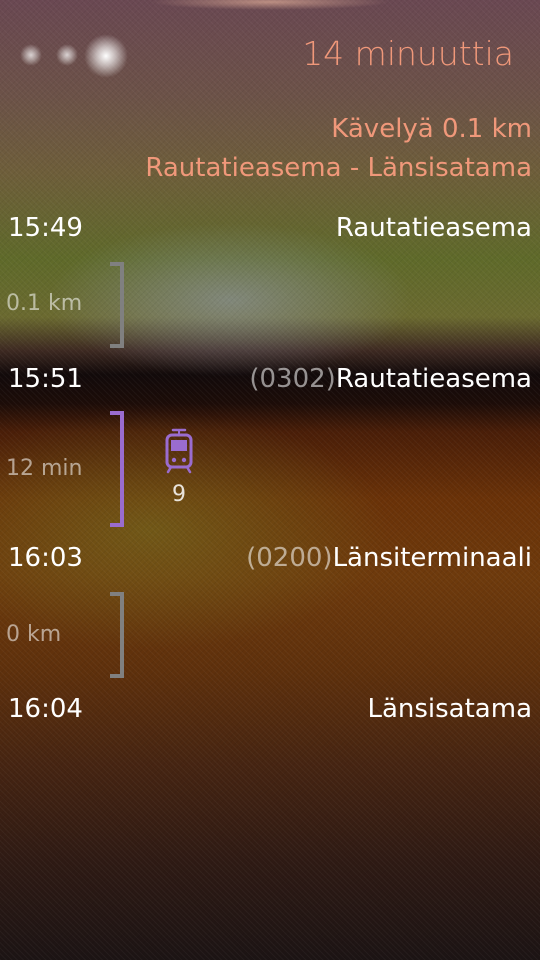  What do you see at coordinates (289, 558) in the screenshot?
I see `stop-code: (0200)` at bounding box center [289, 558].